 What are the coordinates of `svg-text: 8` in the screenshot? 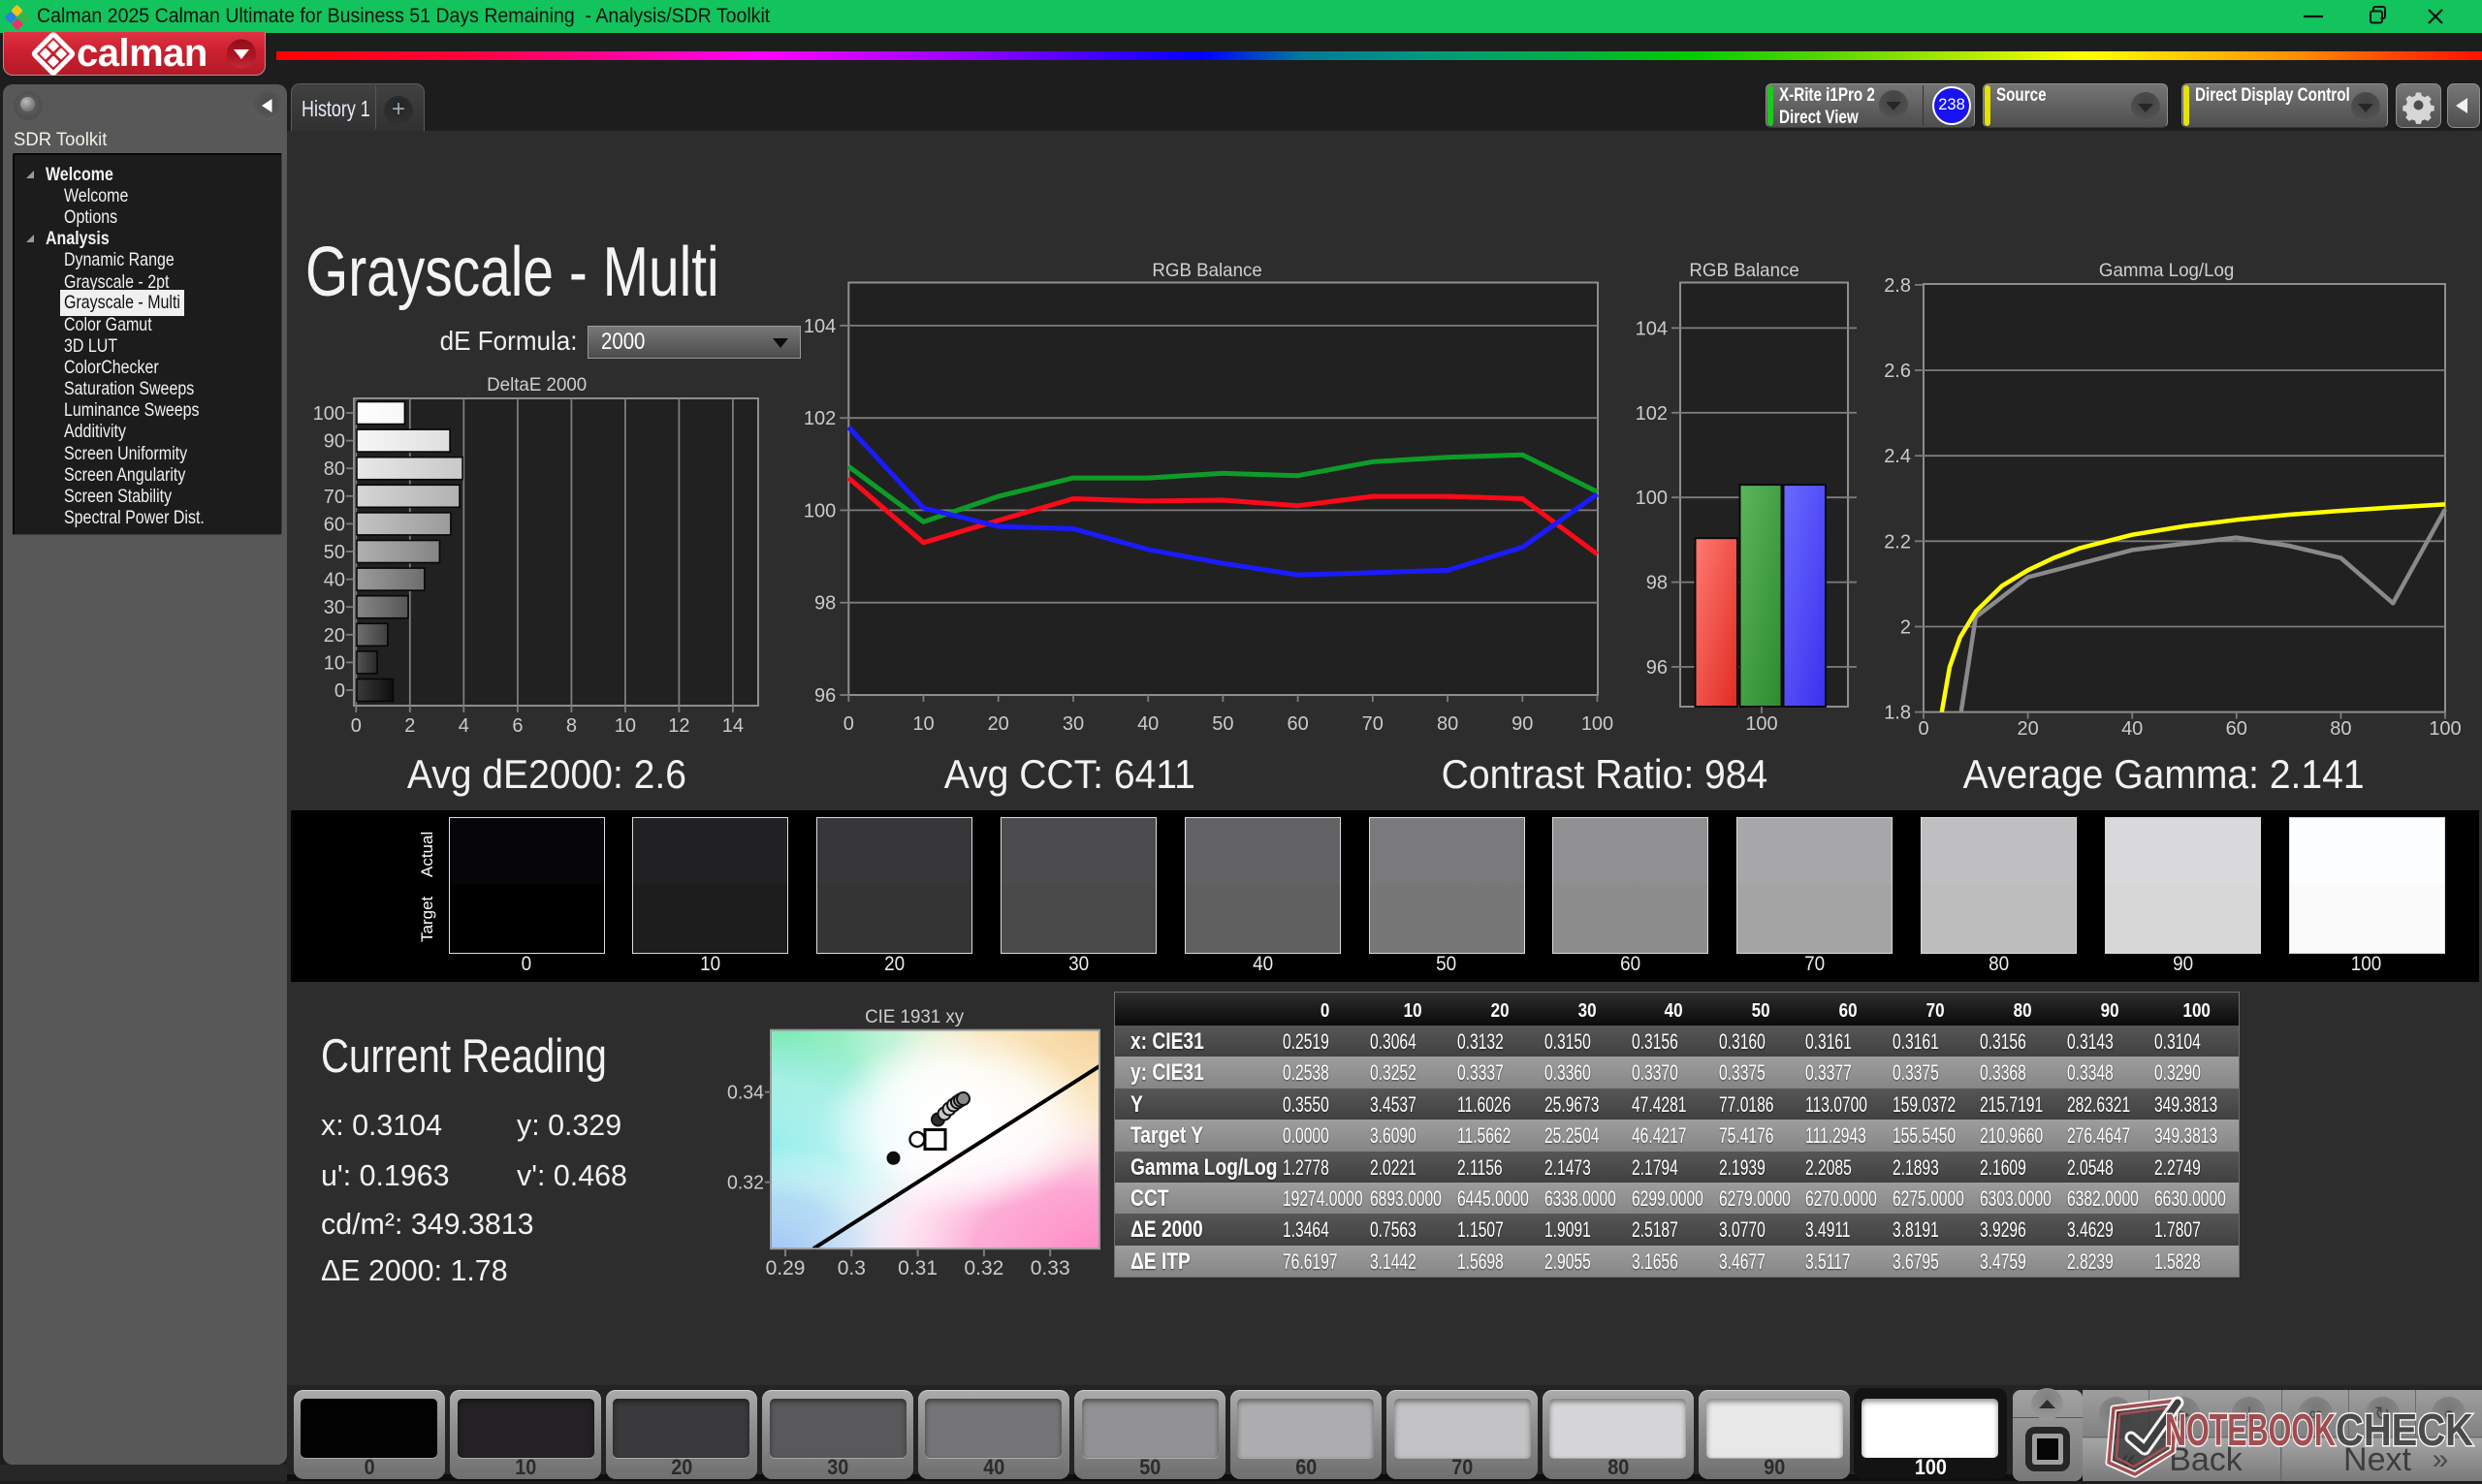 It's located at (571, 726).